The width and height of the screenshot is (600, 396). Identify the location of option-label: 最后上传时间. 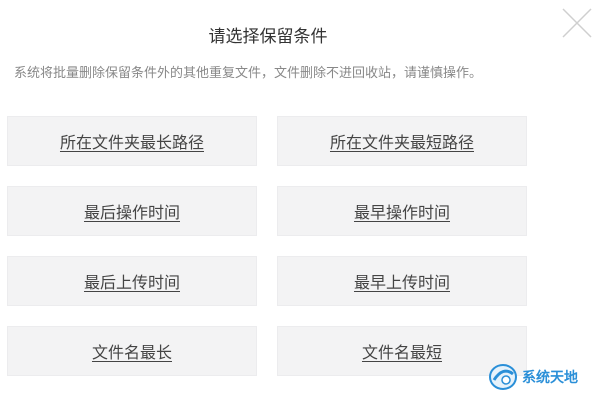
(131, 282).